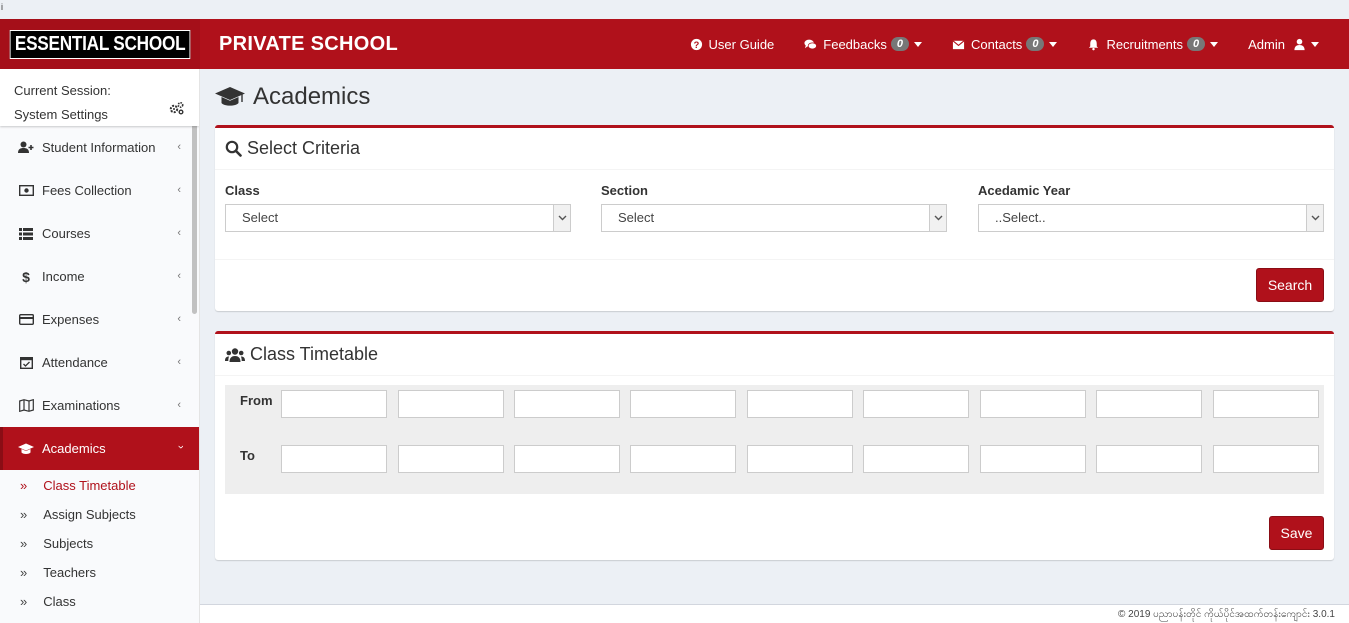  I want to click on submenu-item-label: Assign Subjects, so click(89, 514).